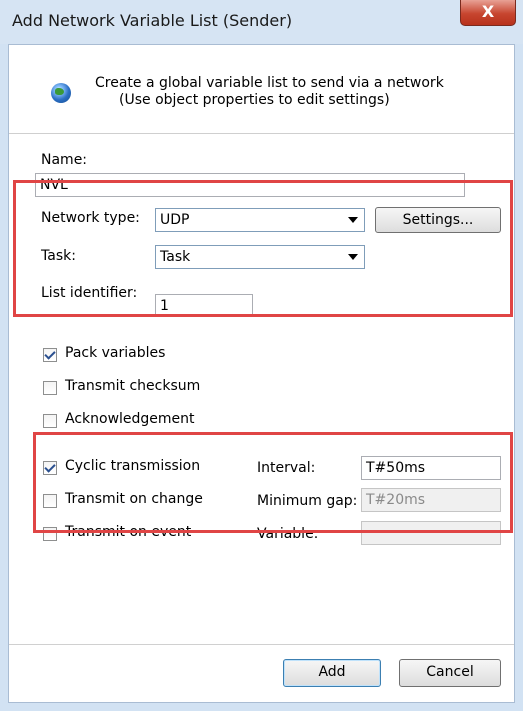  I want to click on interval-label: Interval:, so click(286, 468).